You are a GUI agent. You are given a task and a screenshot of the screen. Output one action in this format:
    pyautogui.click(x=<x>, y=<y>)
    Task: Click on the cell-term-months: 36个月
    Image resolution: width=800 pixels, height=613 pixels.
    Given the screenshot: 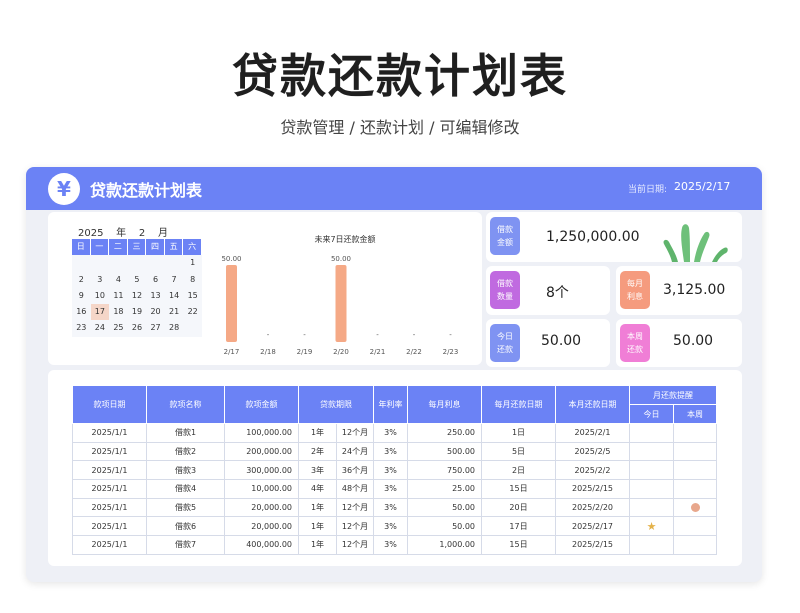 What is the action you would take?
    pyautogui.click(x=355, y=470)
    